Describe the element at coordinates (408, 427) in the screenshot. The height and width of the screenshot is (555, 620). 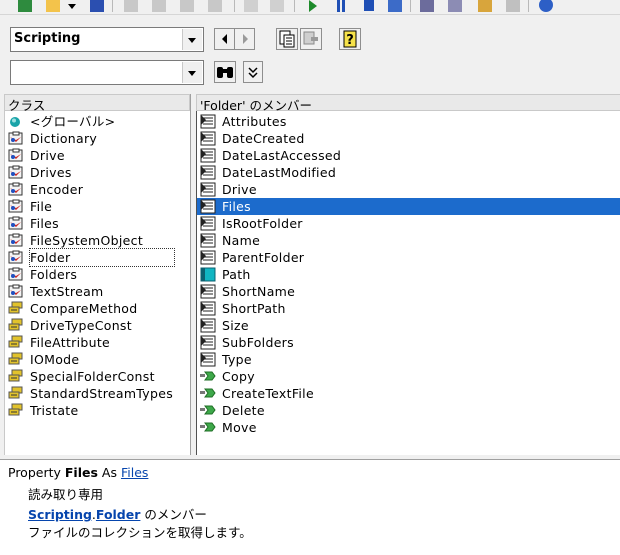
I see `member-item: Move` at that location.